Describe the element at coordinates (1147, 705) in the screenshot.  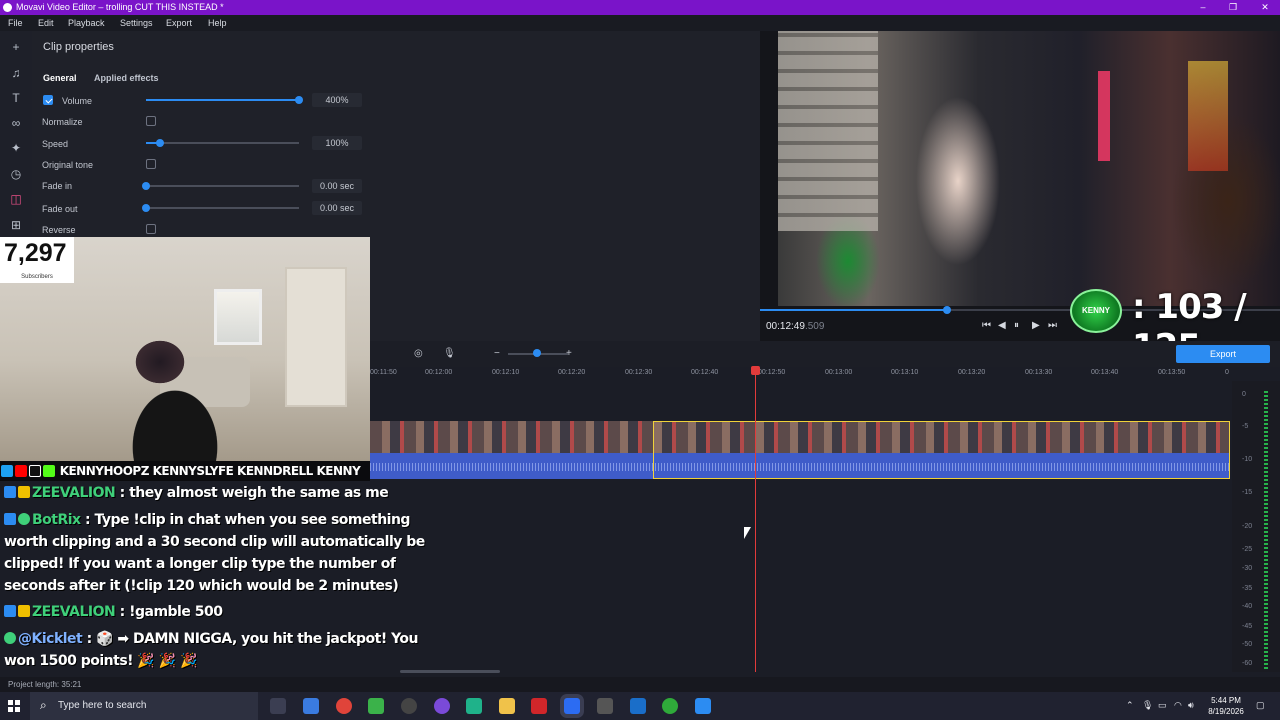
I see `microphone-tray-icon: 🎙︎` at that location.